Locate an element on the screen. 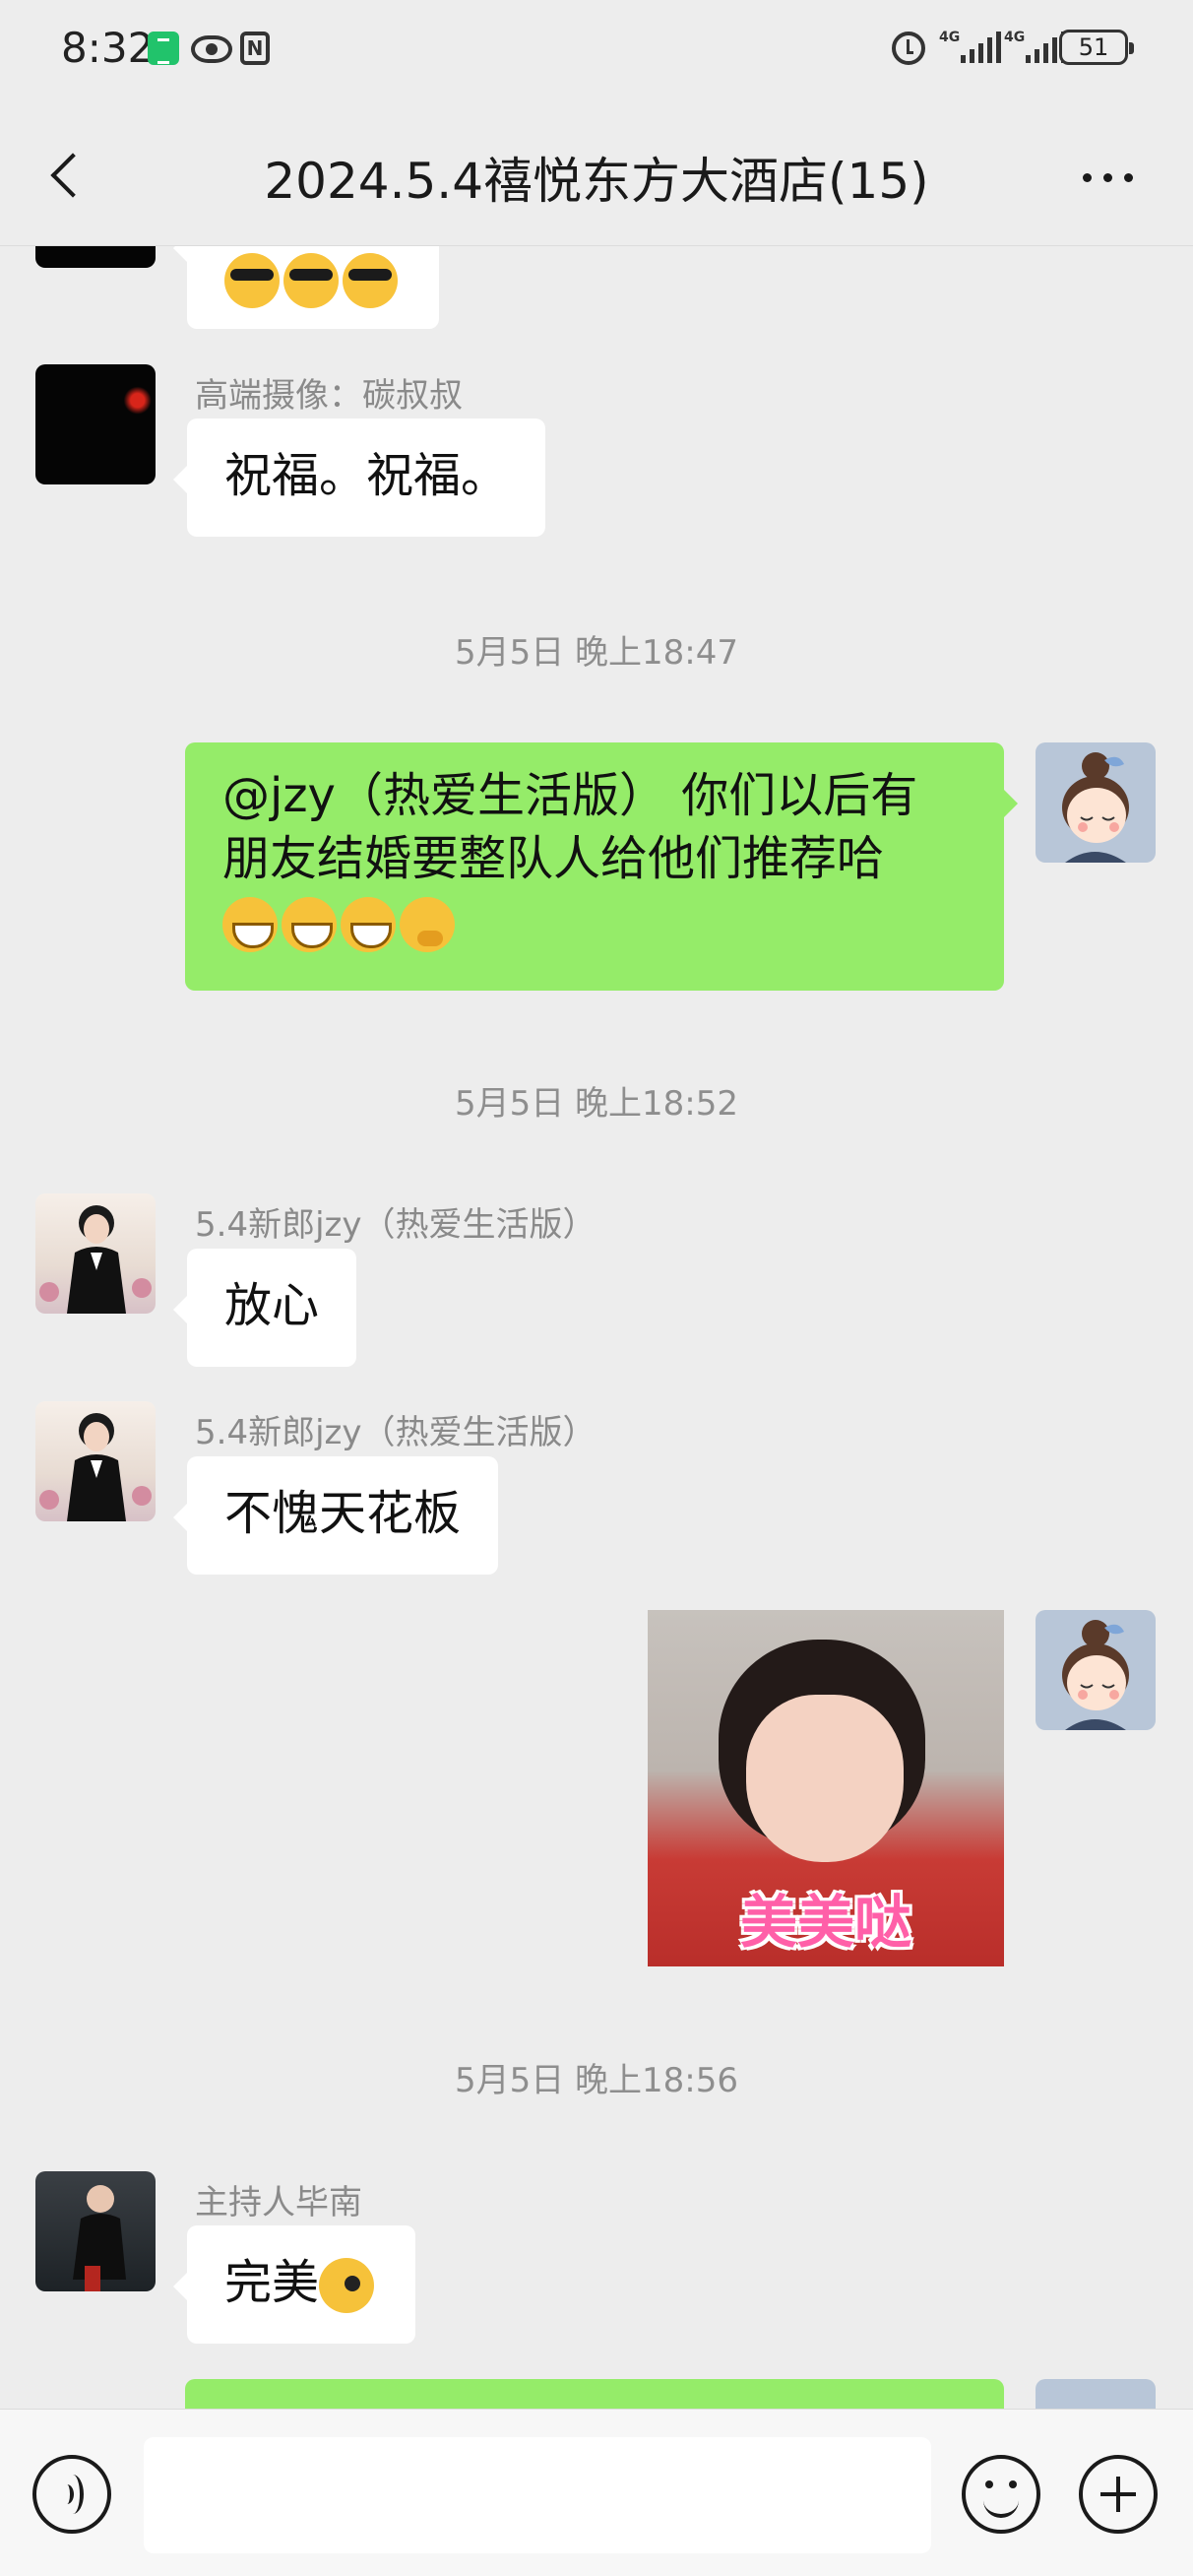 The image size is (1193, 2576). message-bubble is located at coordinates (306, 287).